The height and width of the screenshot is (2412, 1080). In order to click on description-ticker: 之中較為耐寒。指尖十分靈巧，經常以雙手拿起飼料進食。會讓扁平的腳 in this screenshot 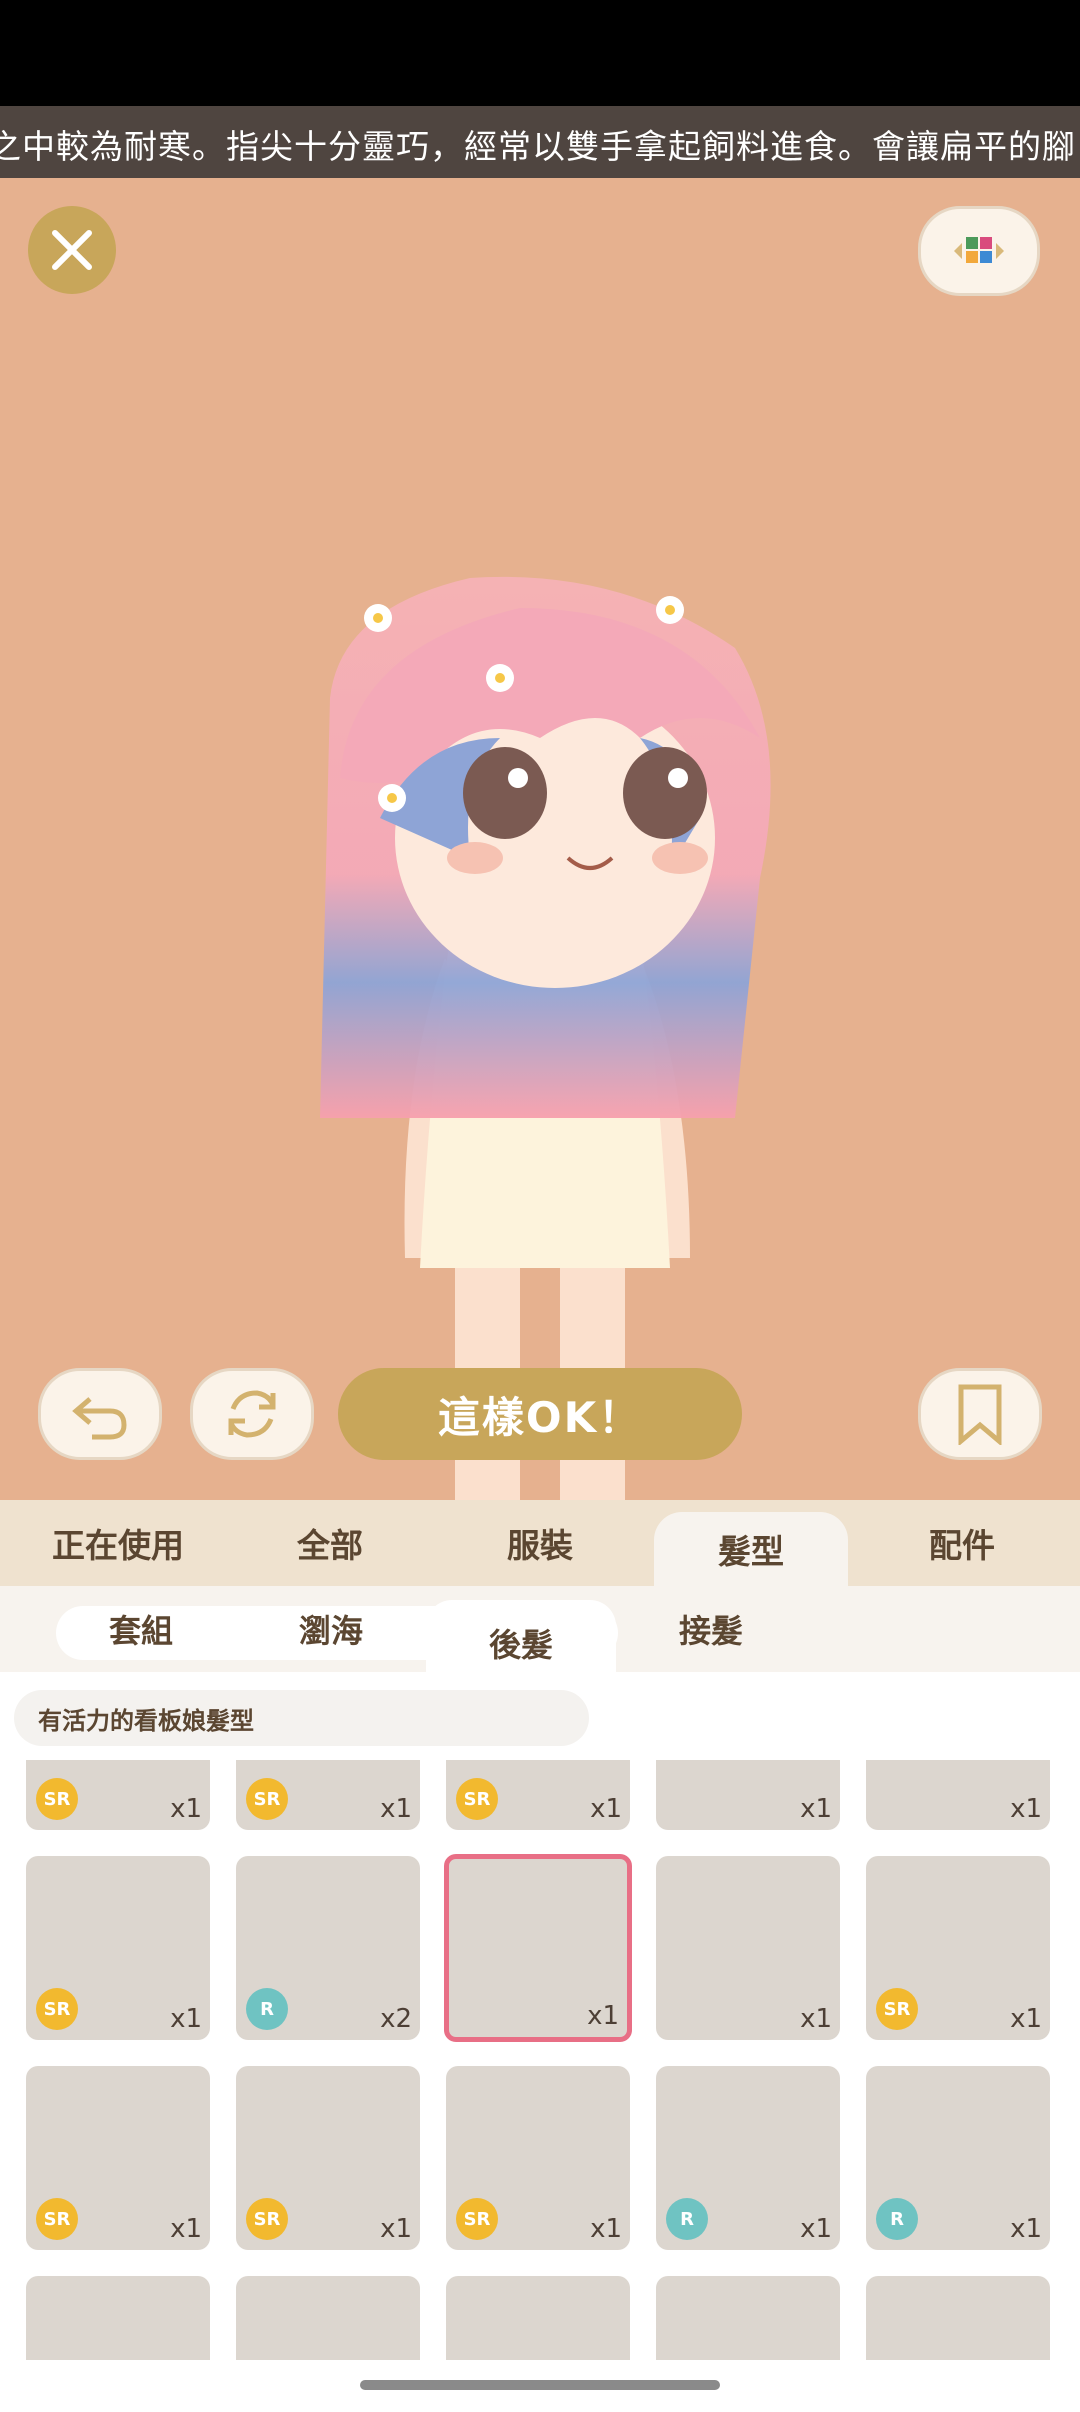, I will do `click(540, 142)`.